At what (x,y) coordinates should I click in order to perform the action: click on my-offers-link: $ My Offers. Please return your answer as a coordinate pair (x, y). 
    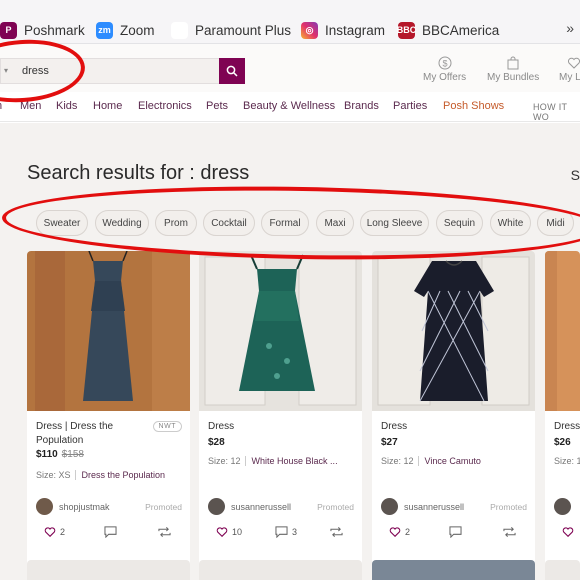
    Looking at the image, I should click on (444, 69).